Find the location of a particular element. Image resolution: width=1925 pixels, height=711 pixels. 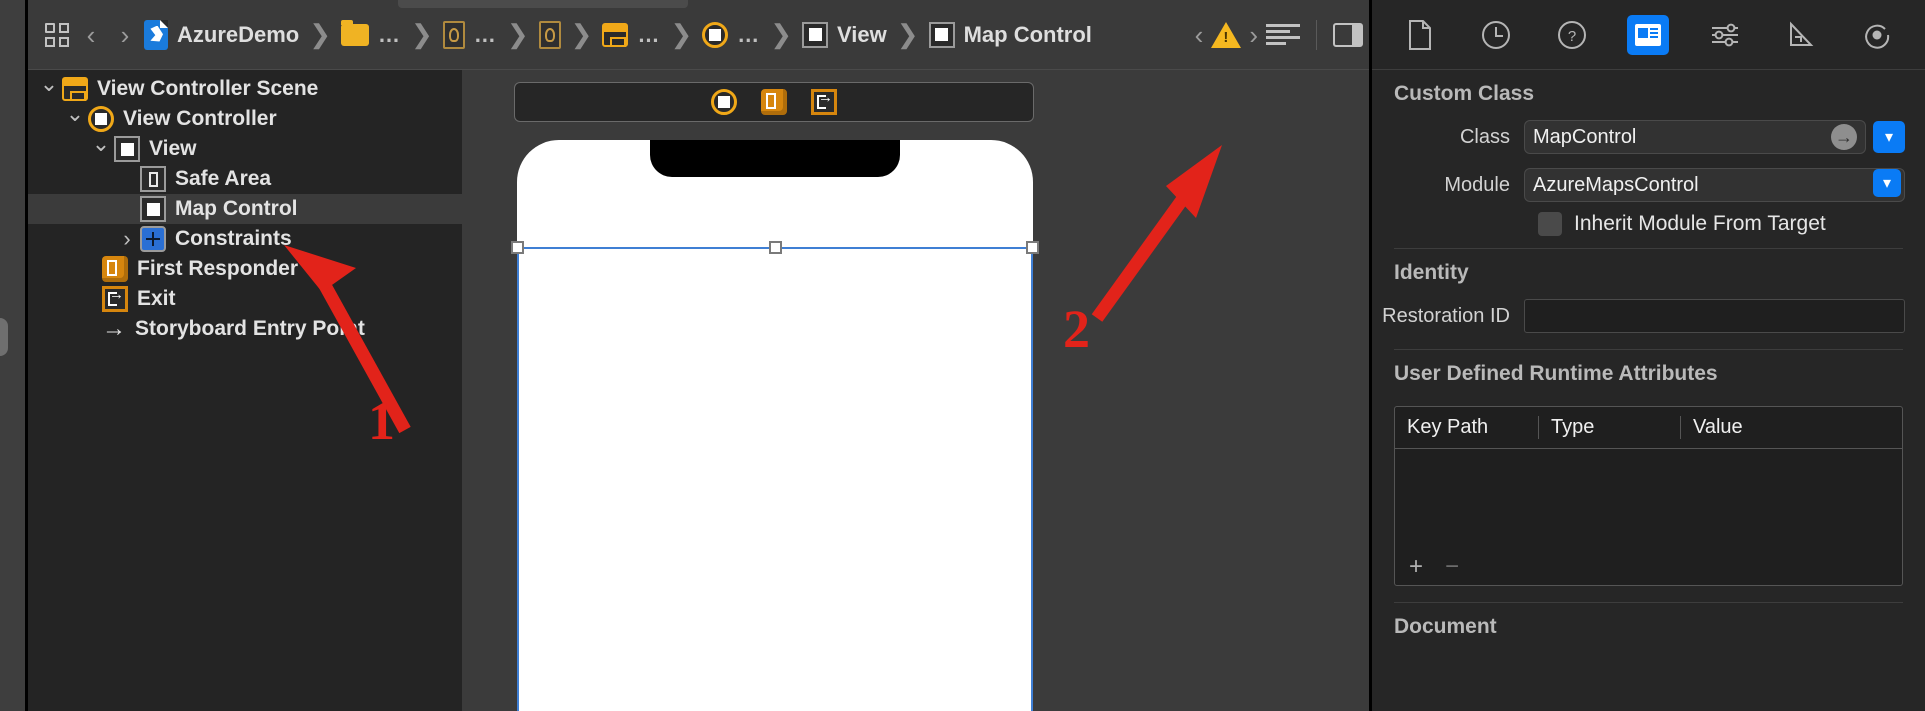

file-inspector-tab is located at coordinates (1420, 35).